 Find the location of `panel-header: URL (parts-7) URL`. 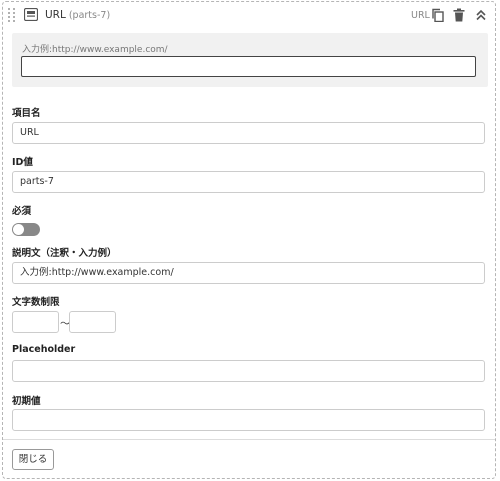

panel-header: URL (parts-7) URL is located at coordinates (249, 15).